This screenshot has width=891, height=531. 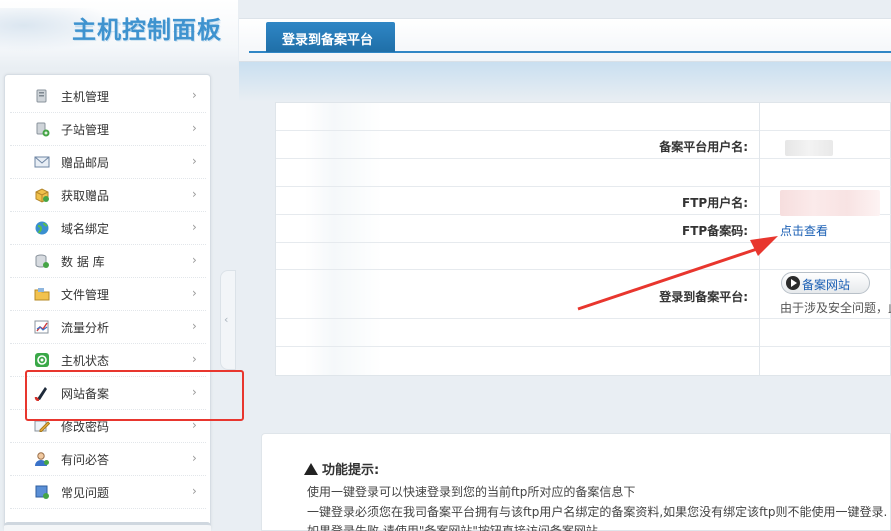 What do you see at coordinates (804, 230) in the screenshot?
I see `view-ftp-password-link: 点击查看` at bounding box center [804, 230].